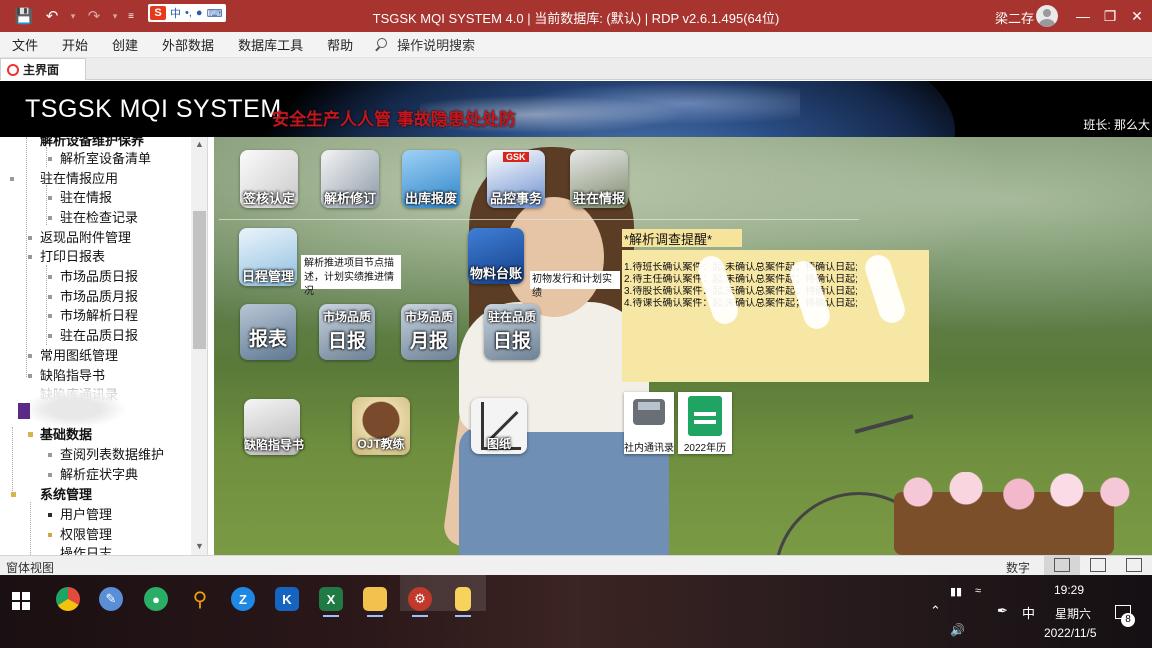 This screenshot has width=1152, height=648. What do you see at coordinates (25, 44) in the screenshot?
I see `menu-file: 文件` at bounding box center [25, 44].